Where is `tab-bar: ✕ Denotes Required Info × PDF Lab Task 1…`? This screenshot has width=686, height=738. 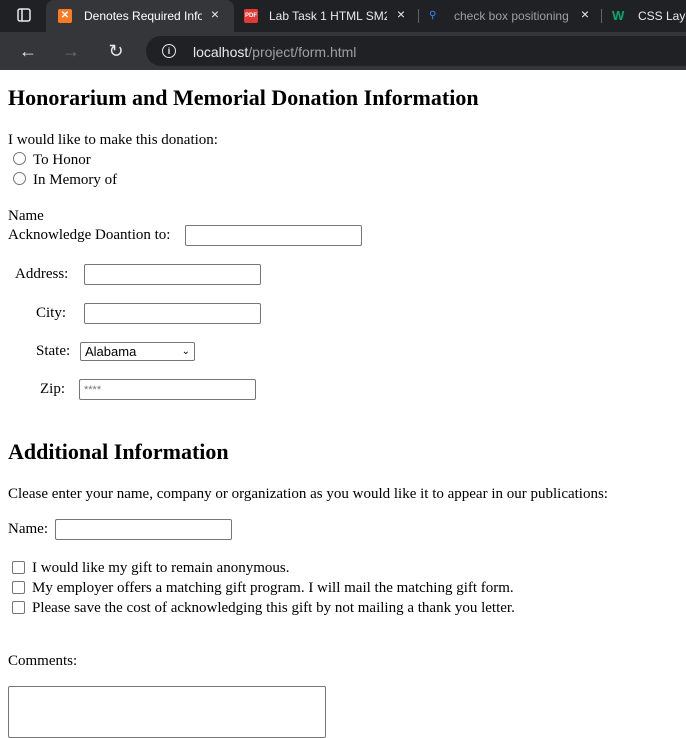
tab-bar: ✕ Denotes Required Info × PDF Lab Task 1… is located at coordinates (343, 16).